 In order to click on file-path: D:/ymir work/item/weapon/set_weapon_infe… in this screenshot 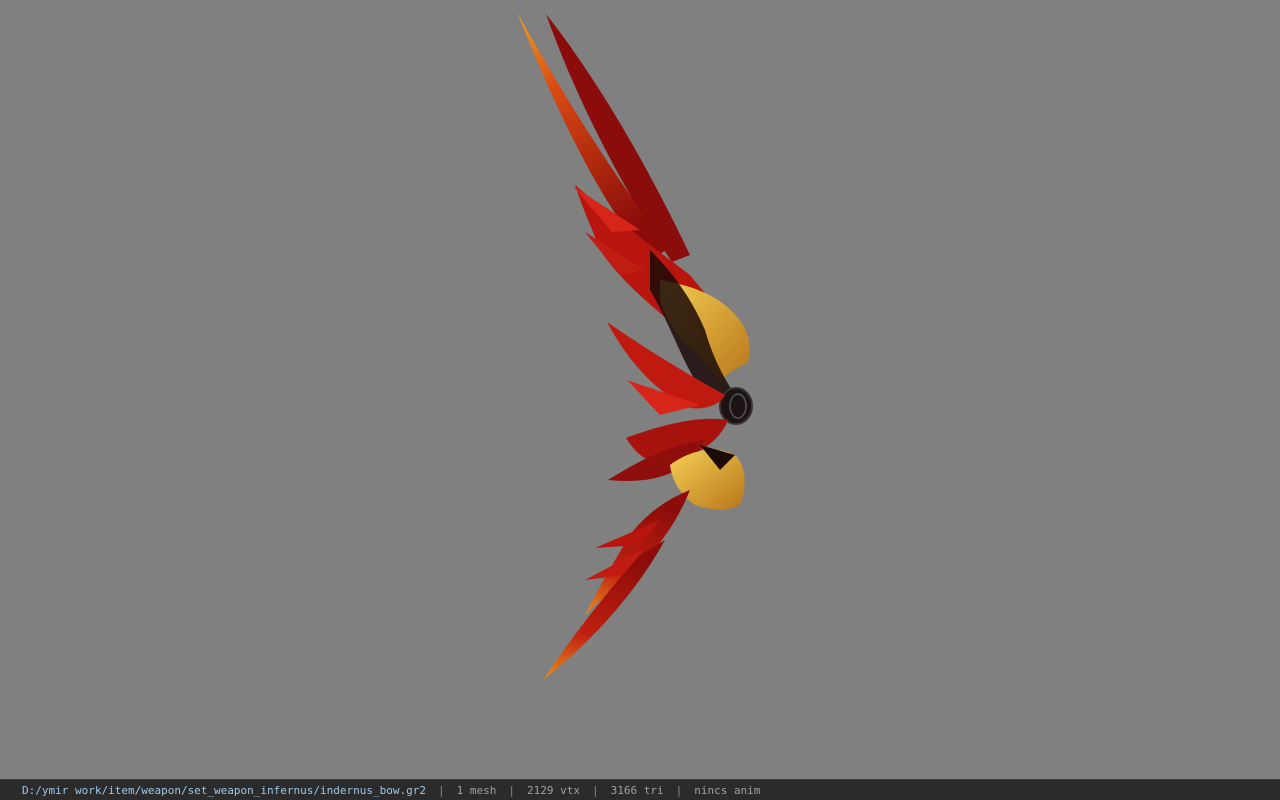, I will do `click(224, 790)`.